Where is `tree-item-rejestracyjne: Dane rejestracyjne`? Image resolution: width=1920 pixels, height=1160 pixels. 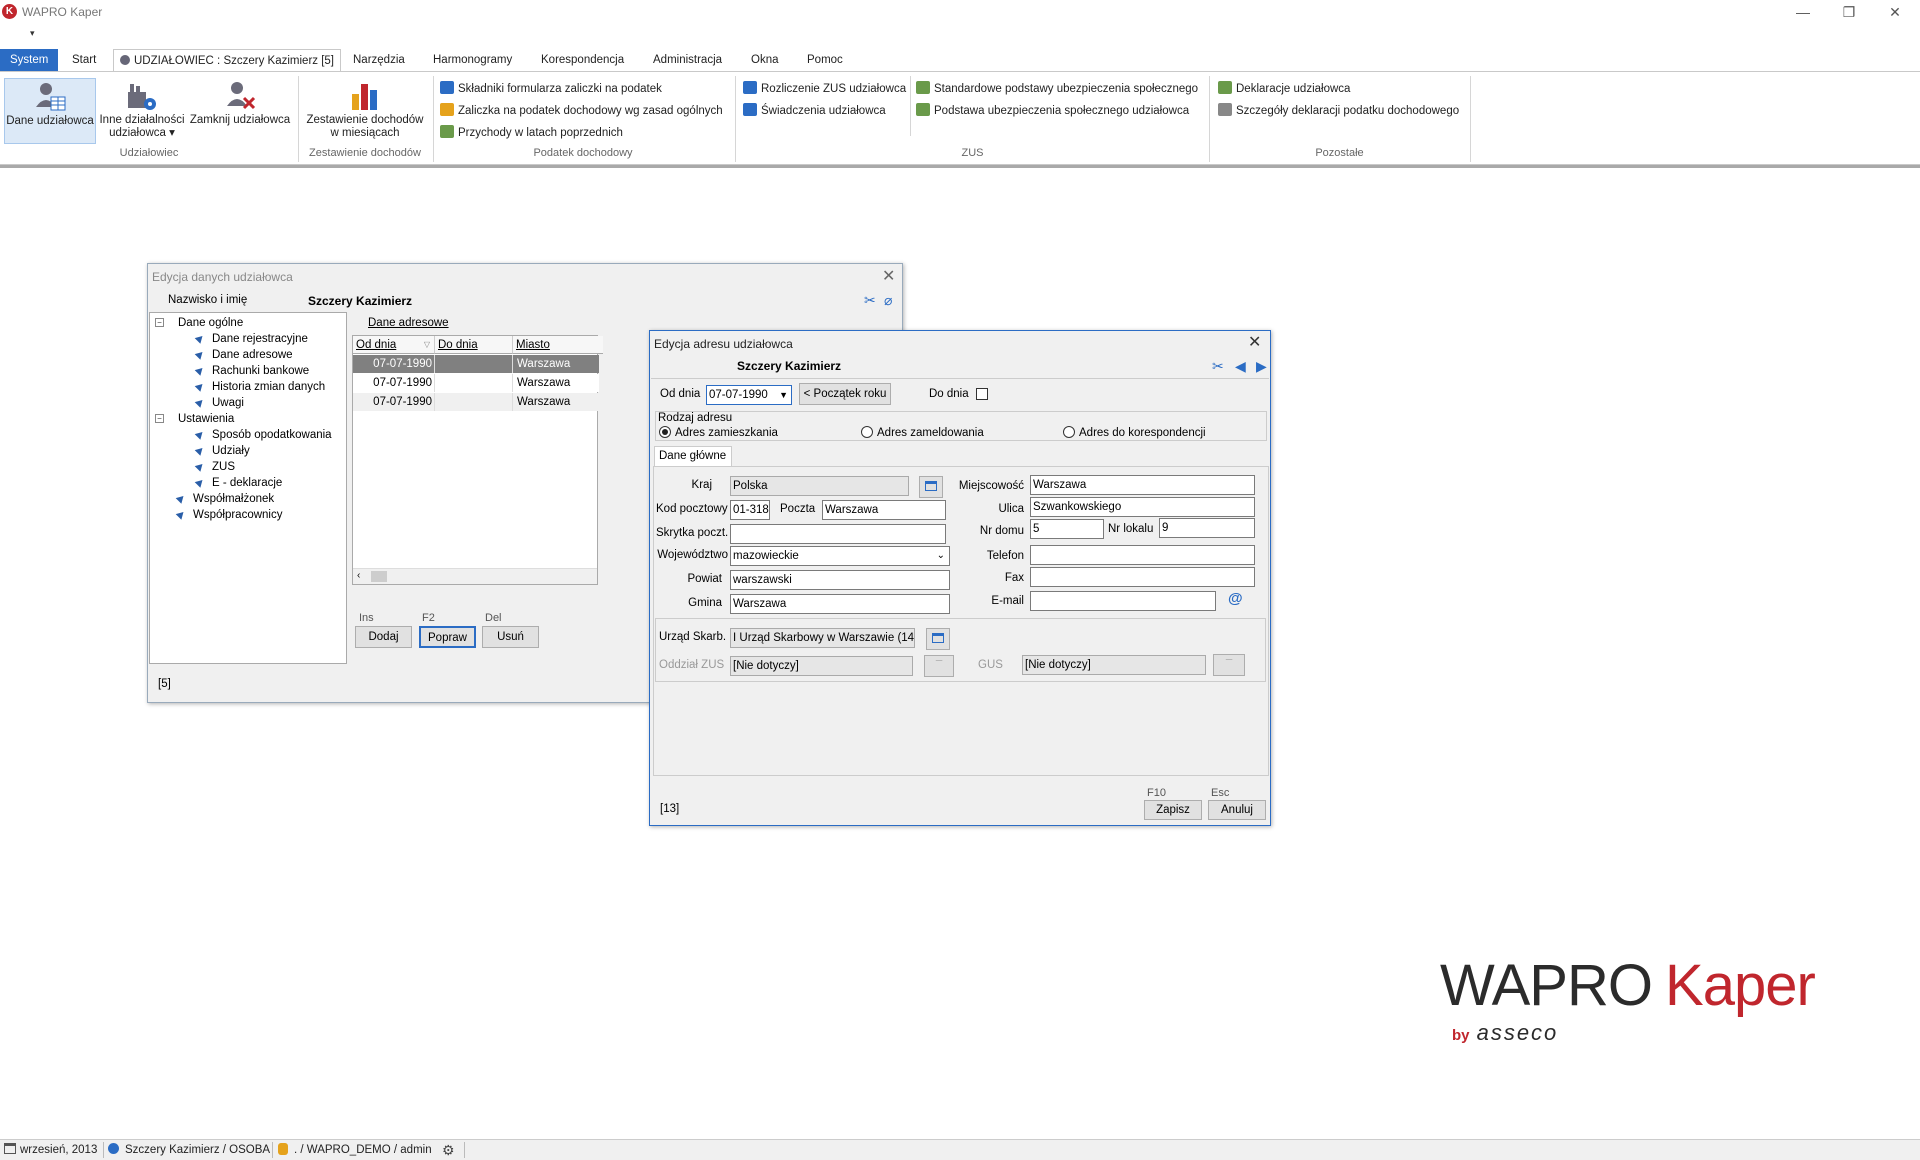
tree-item-rejestracyjne: Dane rejestracyjne is located at coordinates (251, 339).